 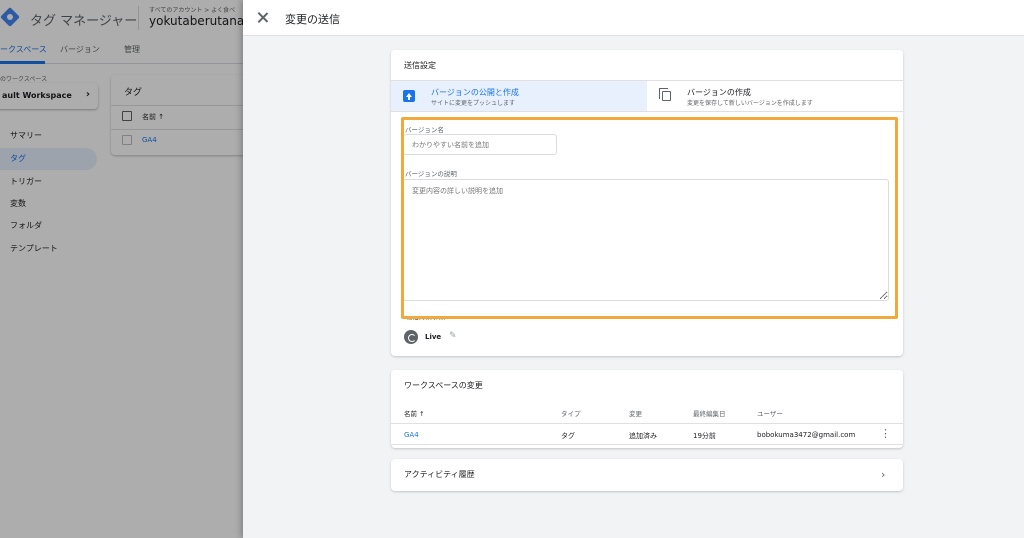 What do you see at coordinates (453, 336) in the screenshot?
I see `edit-pencil-icon: ✎` at bounding box center [453, 336].